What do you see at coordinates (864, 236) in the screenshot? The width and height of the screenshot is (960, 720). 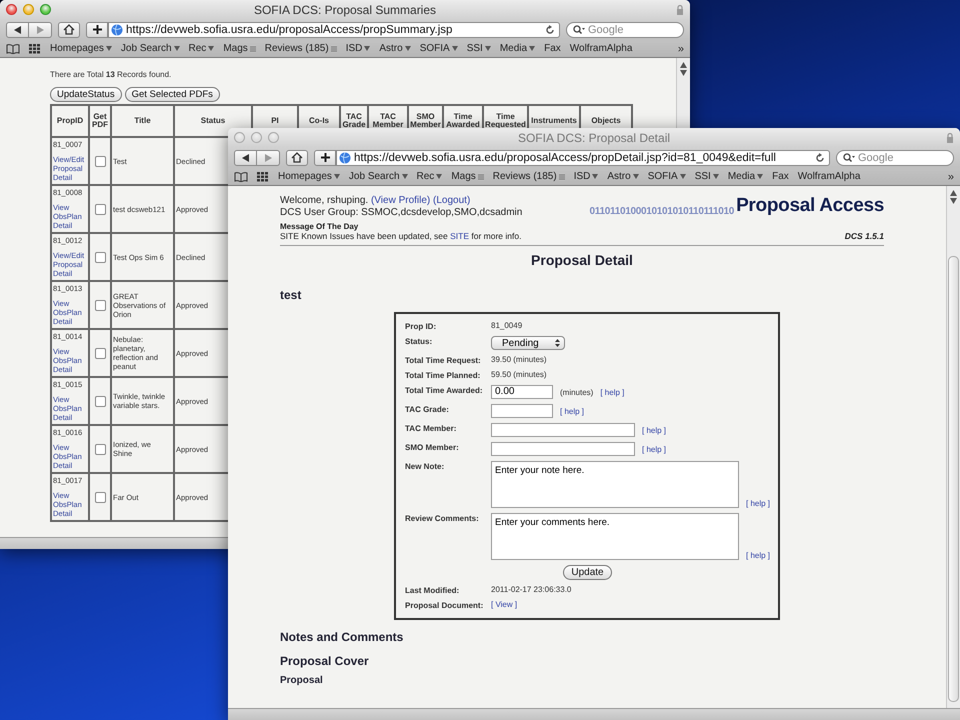 I see `version-text: DCS 1.5.1` at bounding box center [864, 236].